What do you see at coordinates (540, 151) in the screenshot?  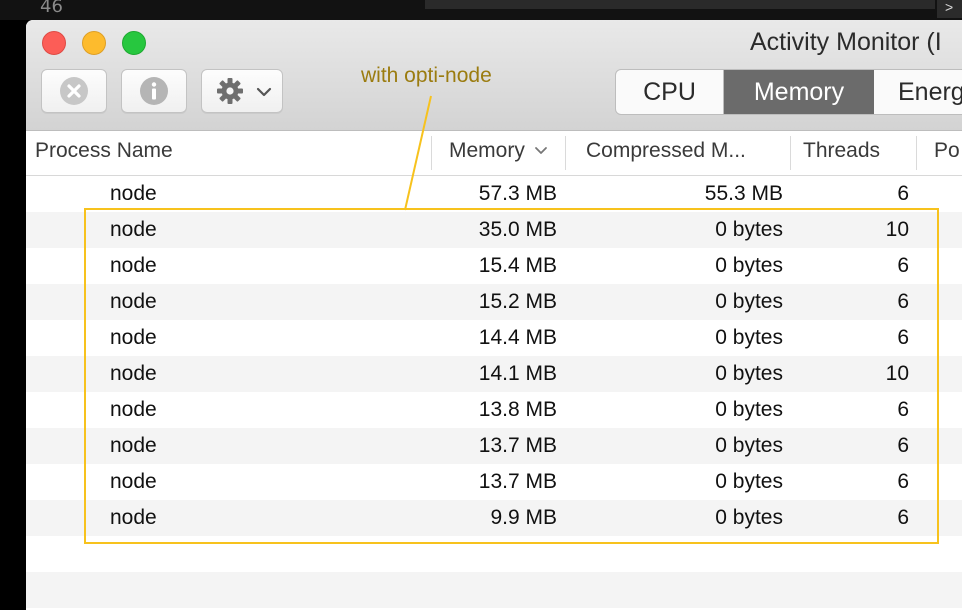 I see `sort-descending-icon` at bounding box center [540, 151].